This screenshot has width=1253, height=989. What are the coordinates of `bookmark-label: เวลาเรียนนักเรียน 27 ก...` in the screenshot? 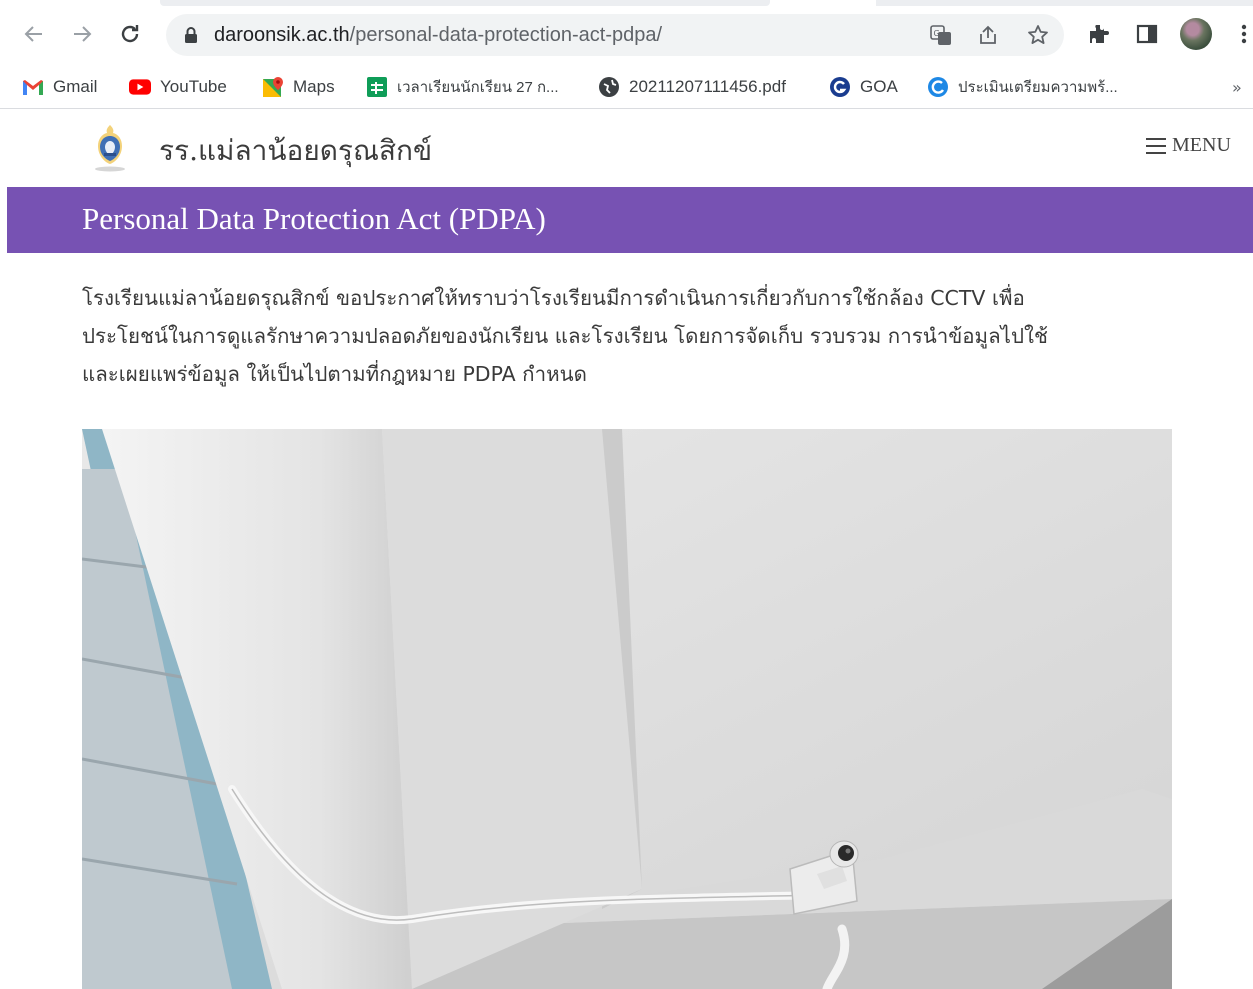 It's located at (478, 87).